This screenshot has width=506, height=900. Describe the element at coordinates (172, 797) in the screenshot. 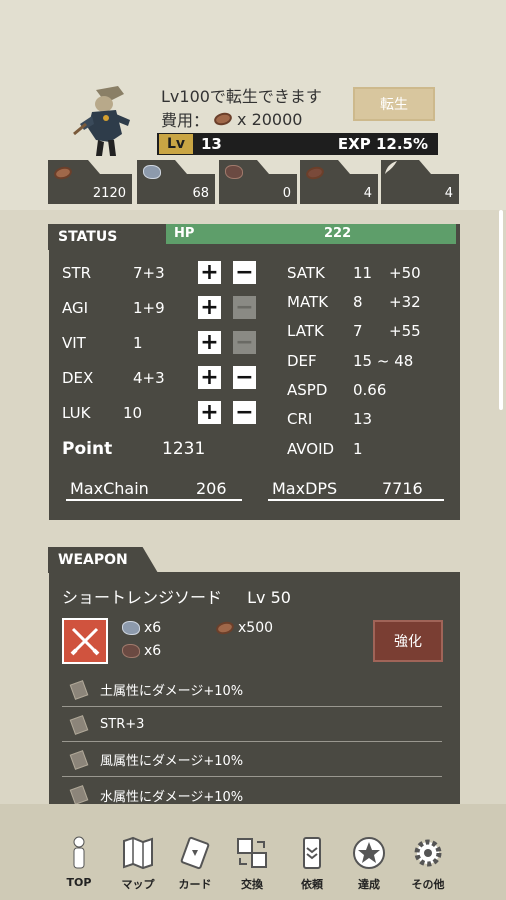

I see `ability-text: 水属性にダメージ+10%` at that location.